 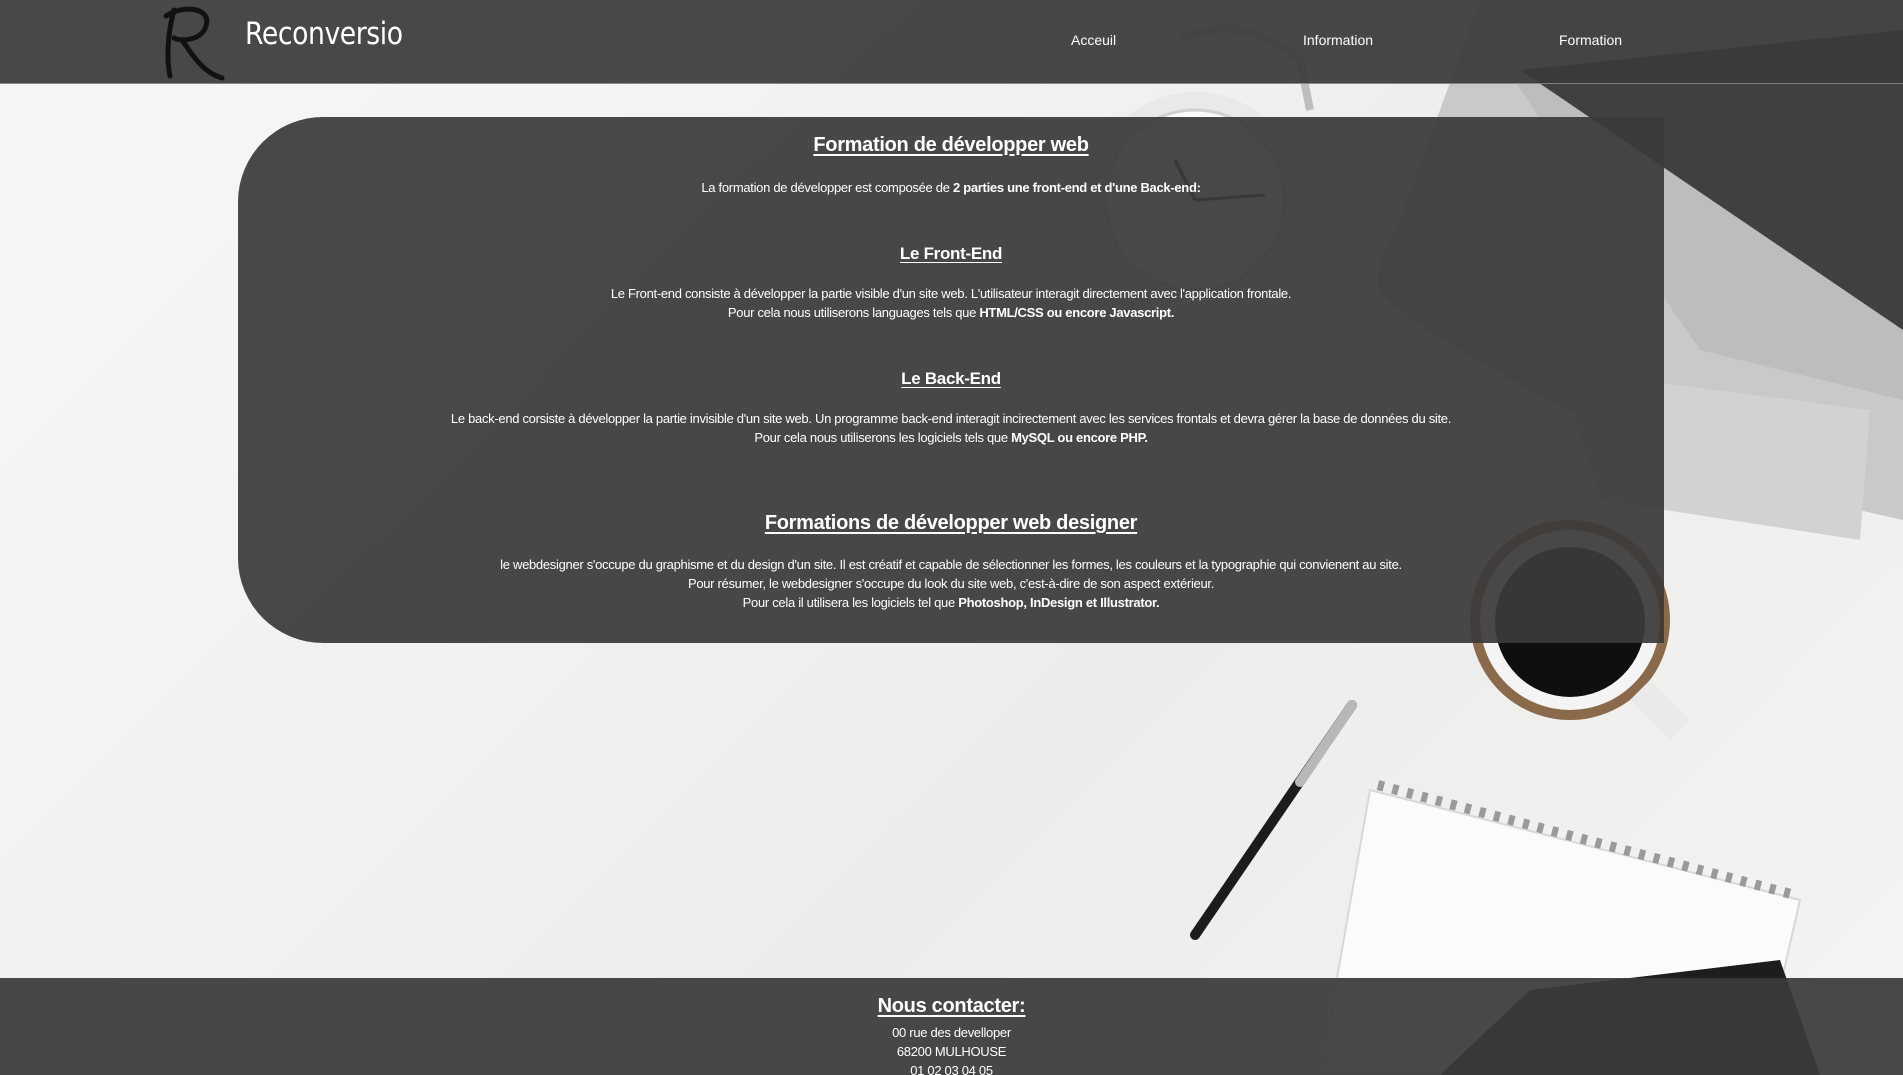 What do you see at coordinates (1059, 602) in the screenshot?
I see `designer-line-3-bold: Photoshop, InDesign et Illustrator.` at bounding box center [1059, 602].